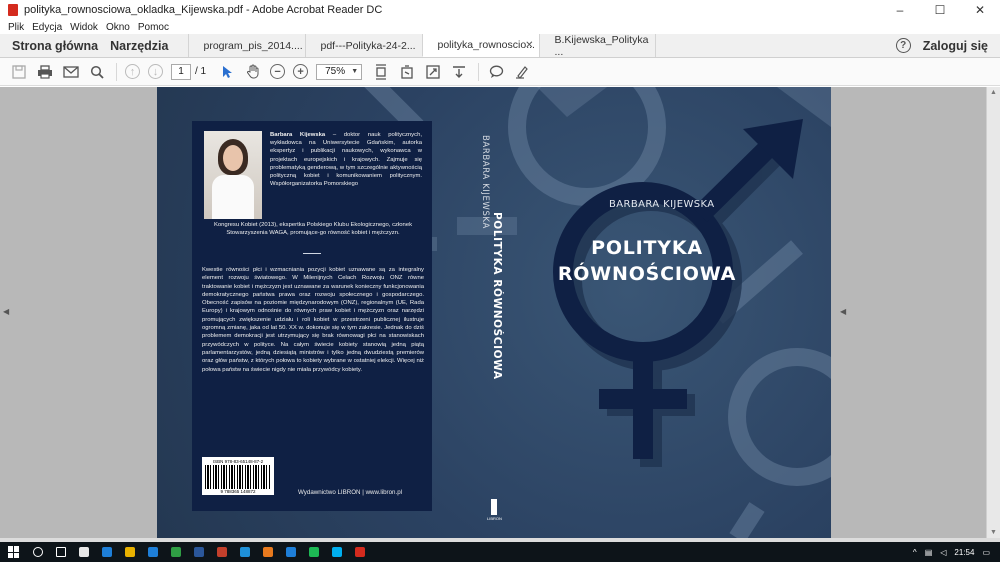 This screenshot has width=1000, height=562. I want to click on tab-home: Strona główna, so click(52, 45).